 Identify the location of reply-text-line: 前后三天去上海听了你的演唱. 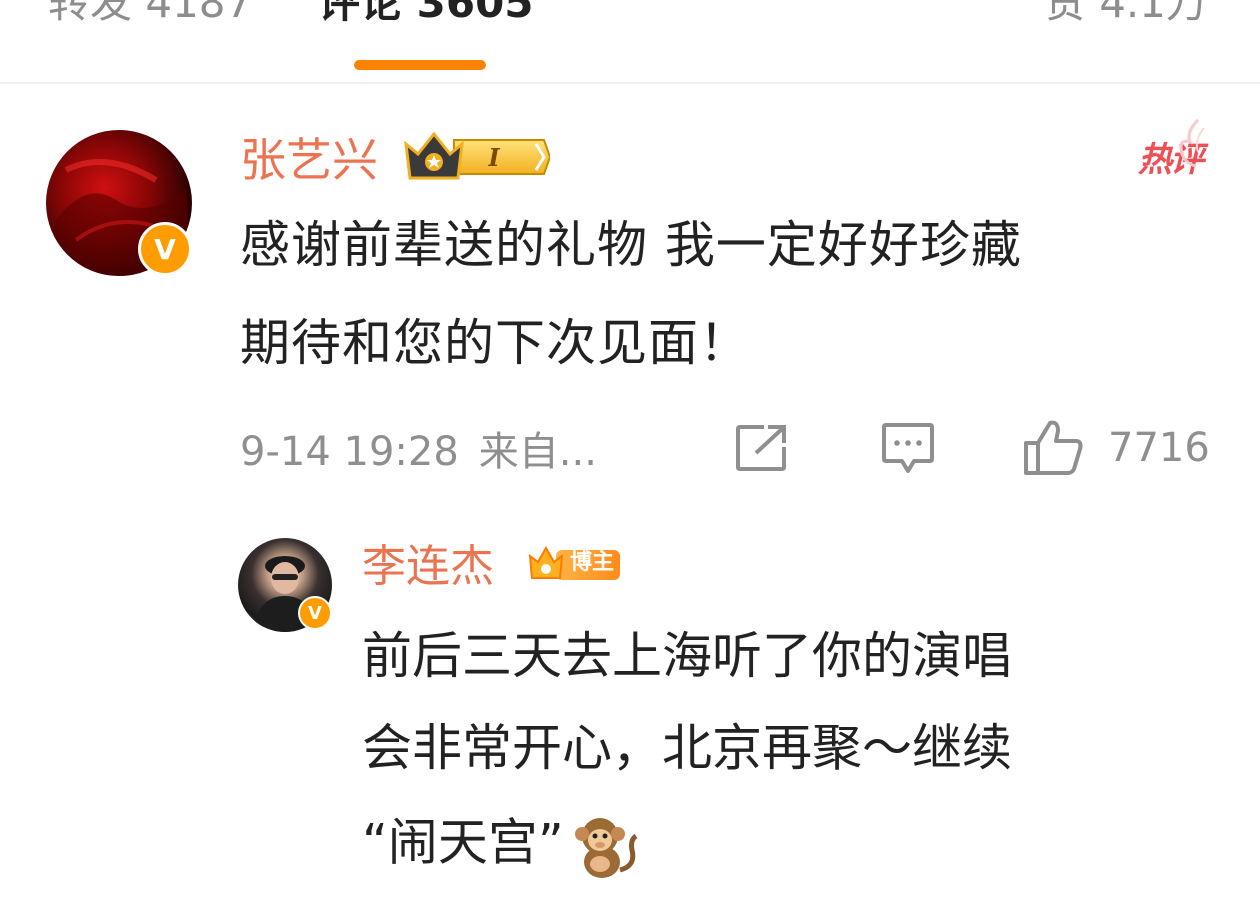
(687, 656).